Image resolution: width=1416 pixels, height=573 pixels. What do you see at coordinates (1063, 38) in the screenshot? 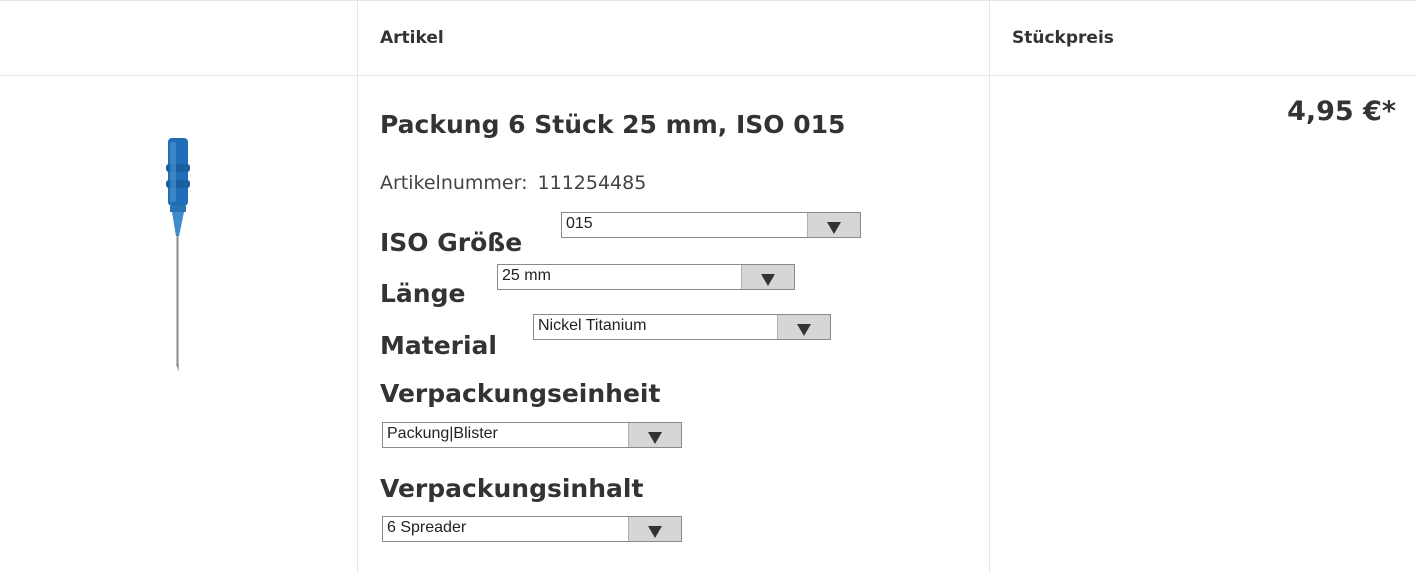
I see `header-unit-price: Stückpreis` at bounding box center [1063, 38].